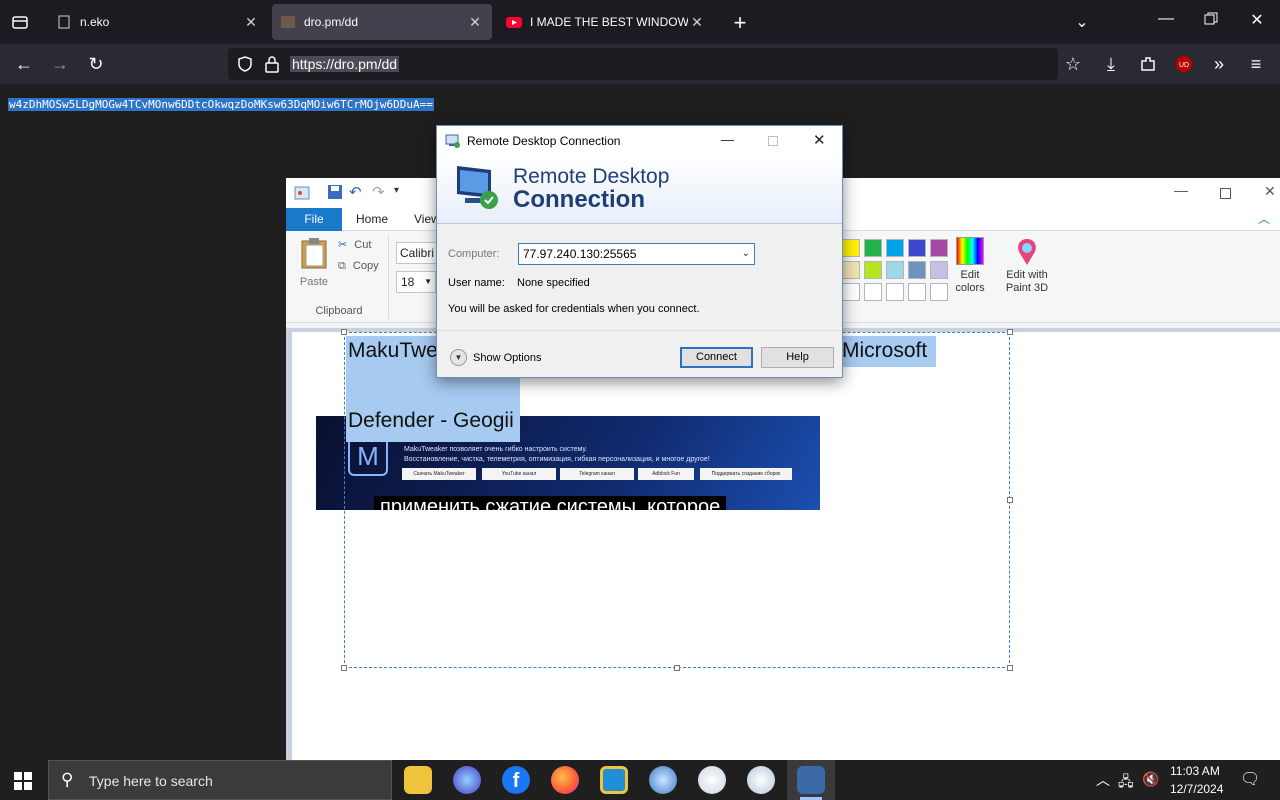 The image size is (1280, 800). What do you see at coordinates (245, 66) in the screenshot?
I see `tracking-protection-shield-icon` at bounding box center [245, 66].